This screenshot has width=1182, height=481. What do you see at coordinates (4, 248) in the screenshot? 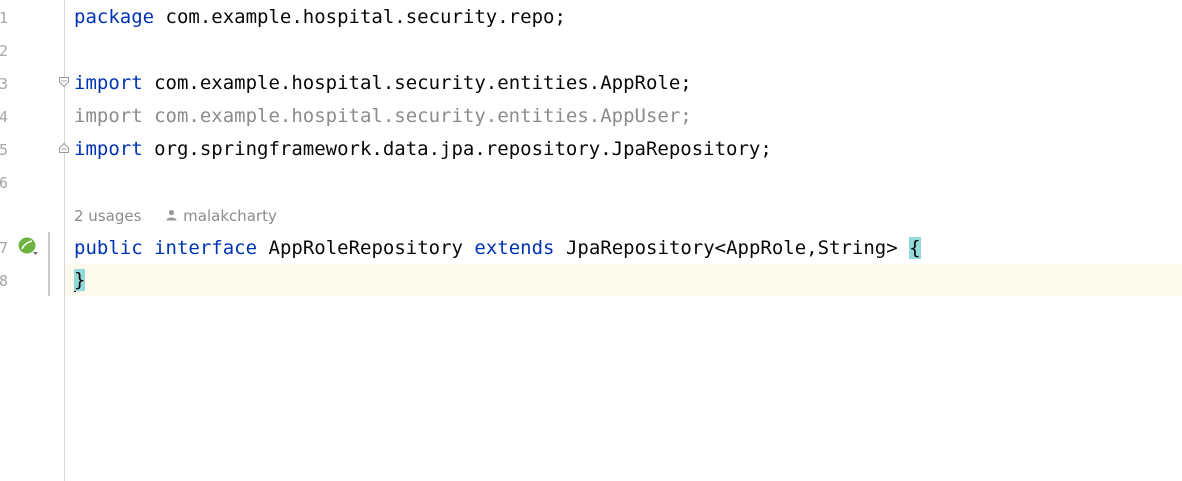
I see `line-number-7: 7` at bounding box center [4, 248].